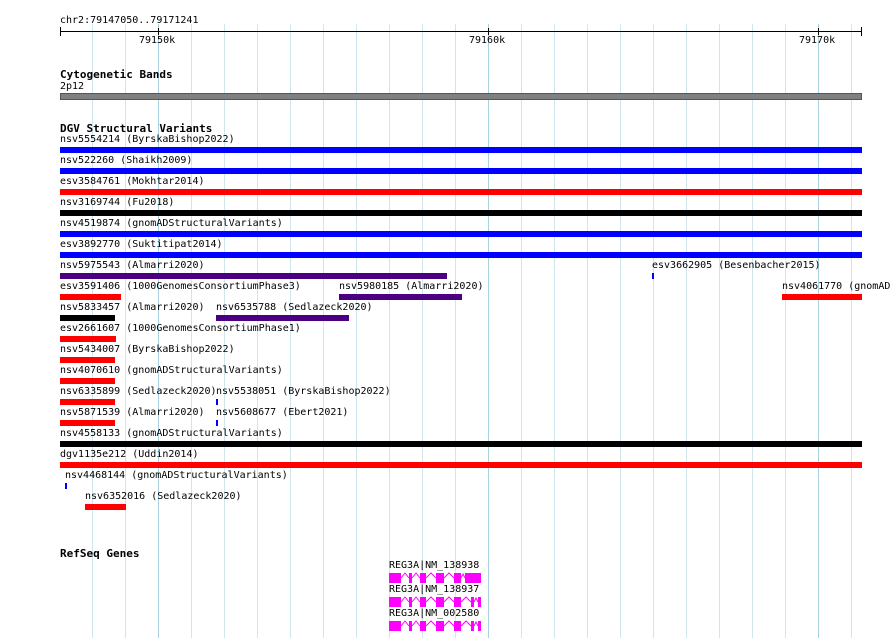 The height and width of the screenshot is (638, 890). I want to click on ruler-end-tick-left, so click(60, 31).